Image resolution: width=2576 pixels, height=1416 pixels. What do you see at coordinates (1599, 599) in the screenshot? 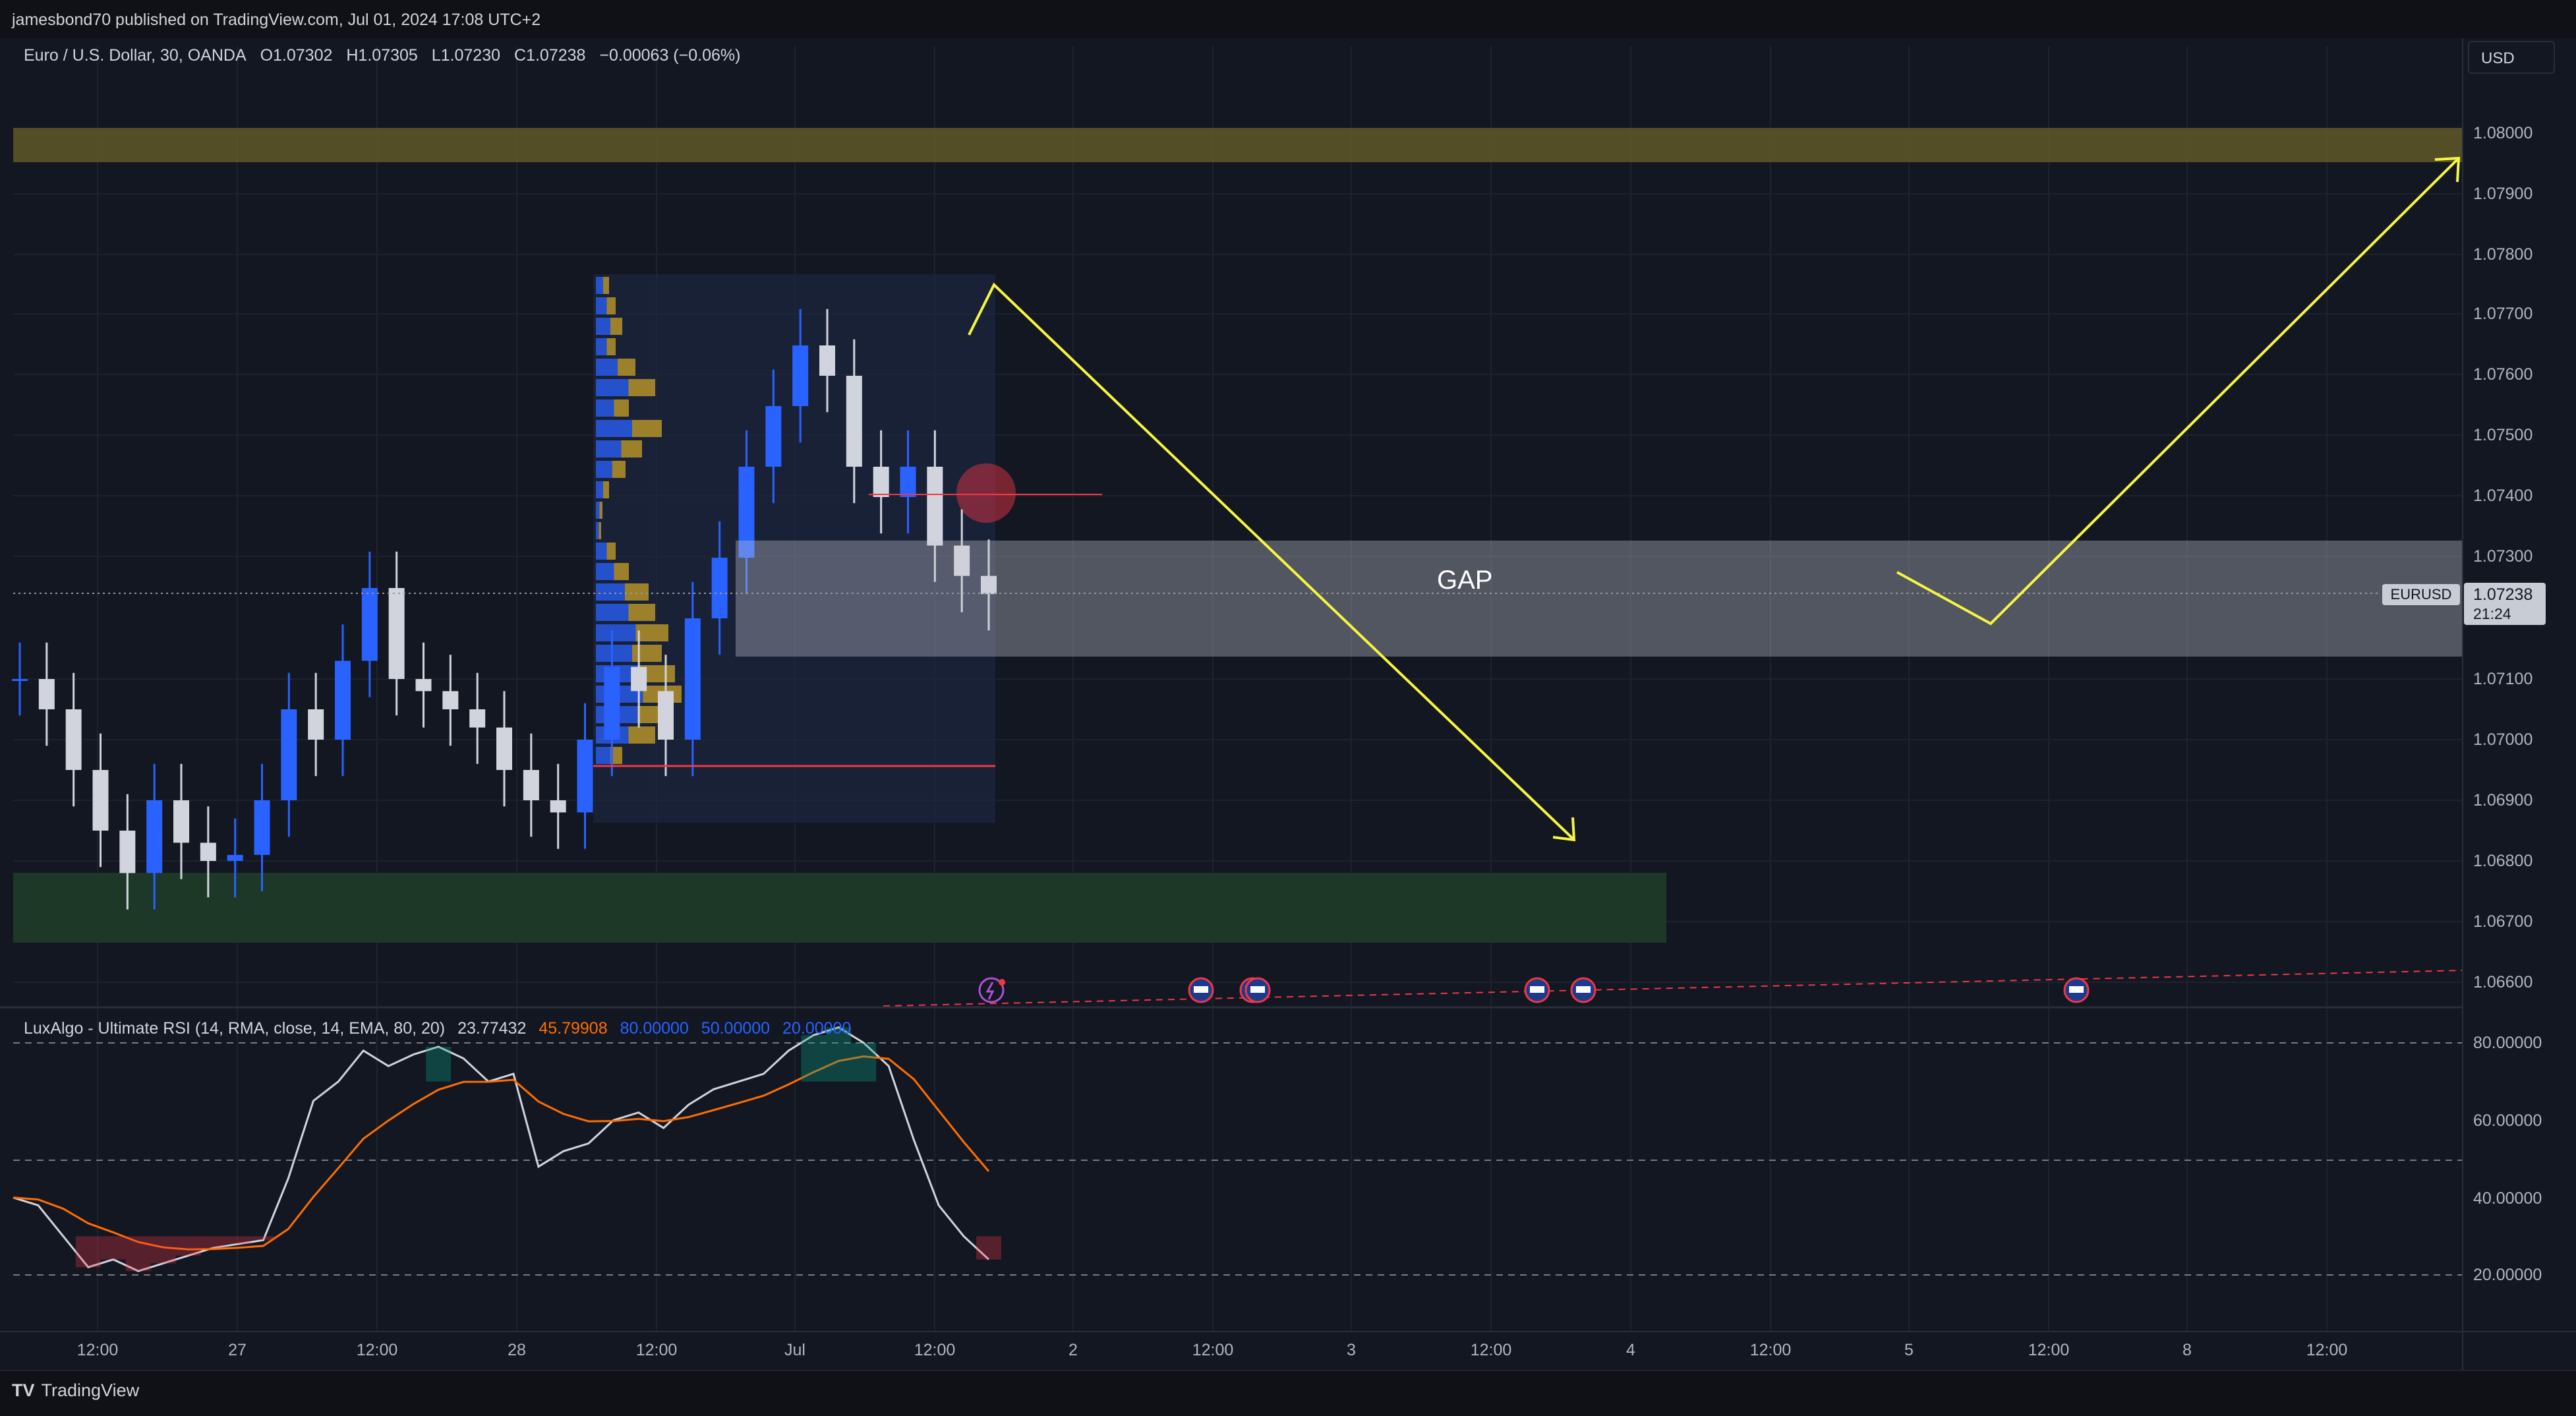
I see `gap-zone` at bounding box center [1599, 599].